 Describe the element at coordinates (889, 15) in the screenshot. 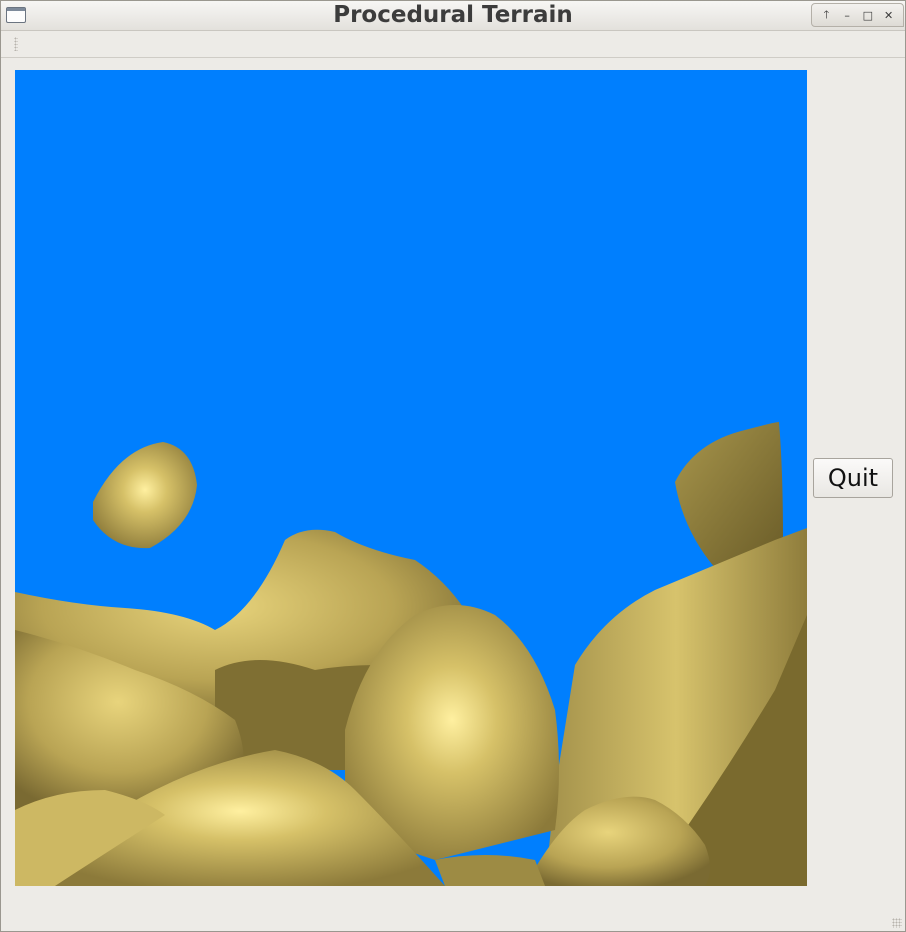

I see `close-icon: ✕` at that location.